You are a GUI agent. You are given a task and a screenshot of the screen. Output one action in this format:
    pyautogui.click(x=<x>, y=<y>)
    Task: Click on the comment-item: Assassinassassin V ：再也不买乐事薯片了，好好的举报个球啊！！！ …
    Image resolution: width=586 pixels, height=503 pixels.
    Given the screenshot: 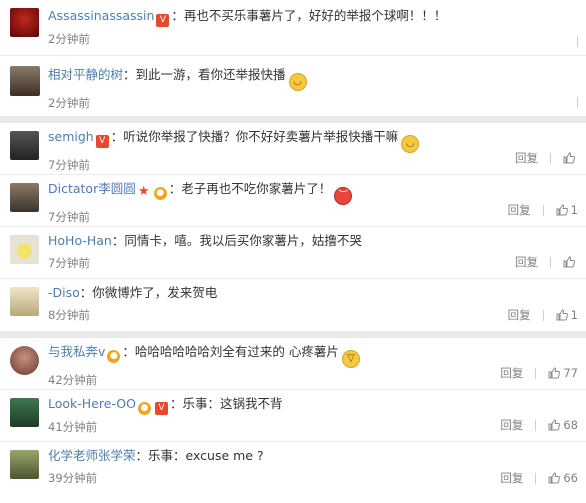 What is the action you would take?
    pyautogui.click(x=293, y=28)
    